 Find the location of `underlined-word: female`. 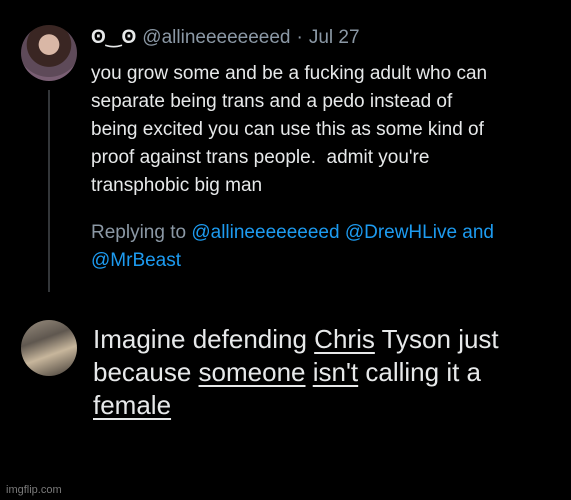

underlined-word: female is located at coordinates (132, 405).